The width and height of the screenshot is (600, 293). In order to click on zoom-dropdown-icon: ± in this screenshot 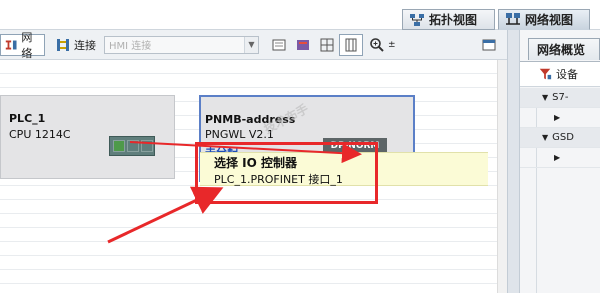, I will do `click(392, 44)`.